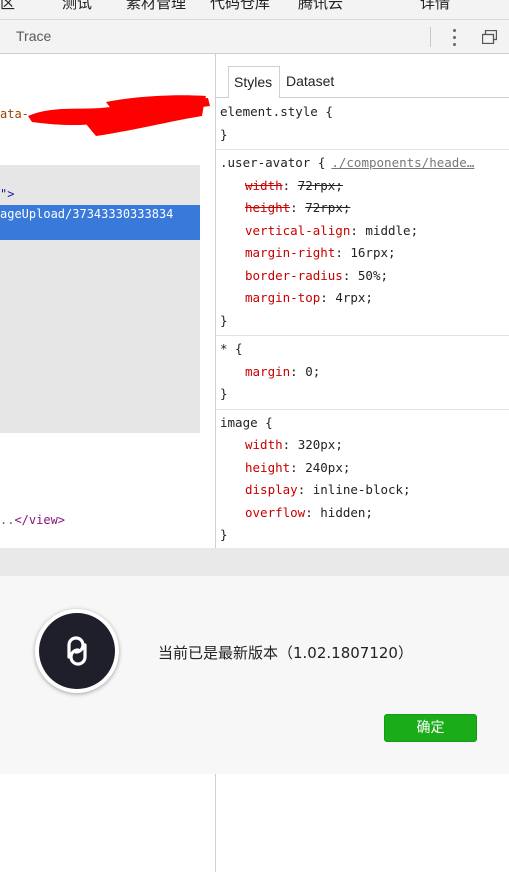 This screenshot has height=872, width=509. What do you see at coordinates (246, 422) in the screenshot?
I see `rule-selector: image {` at bounding box center [246, 422].